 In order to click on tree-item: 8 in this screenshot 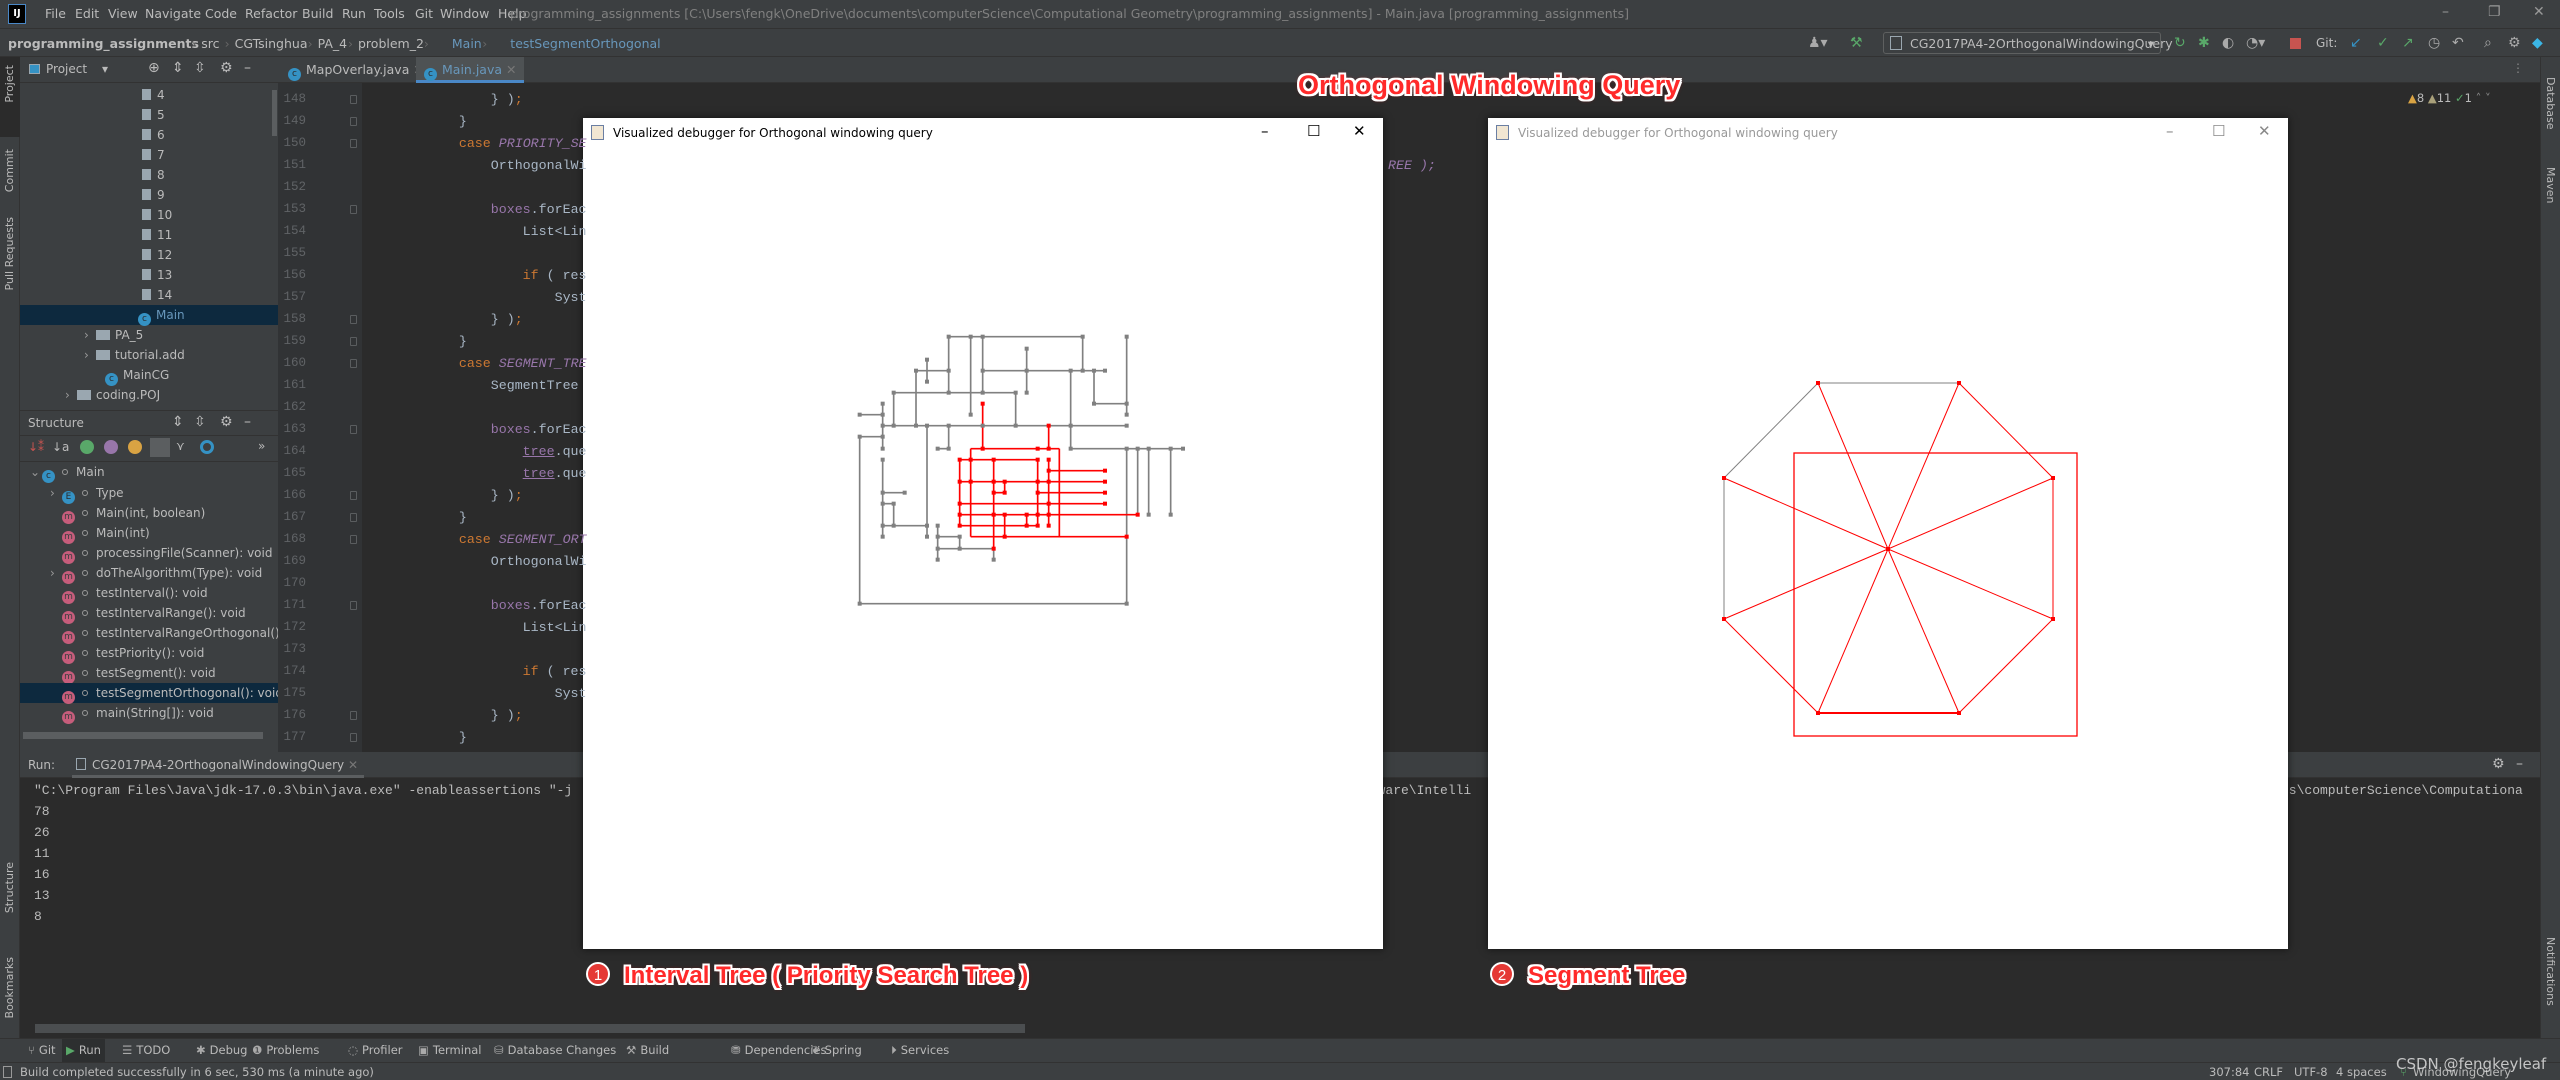, I will do `click(149, 175)`.